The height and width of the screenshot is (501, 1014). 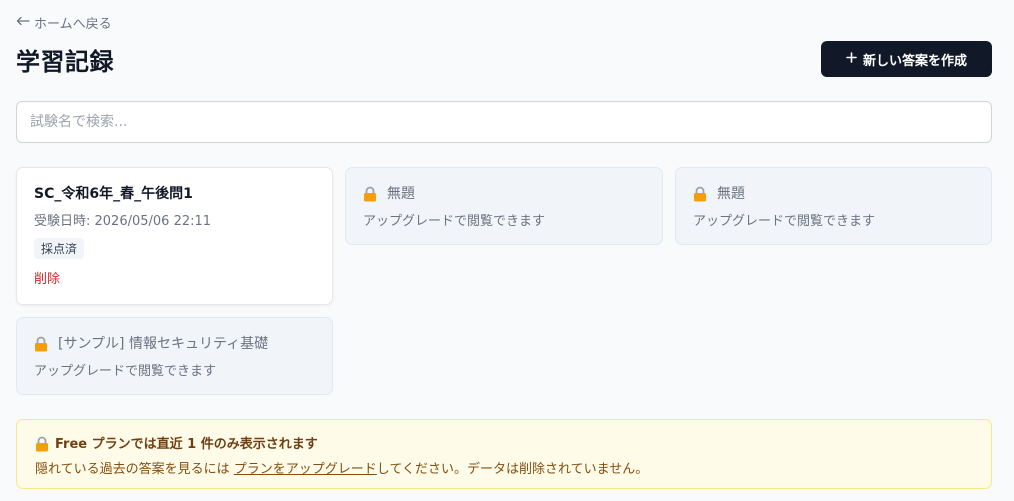 I want to click on record-title: SC_令和6年_春_午後問1, so click(x=113, y=194).